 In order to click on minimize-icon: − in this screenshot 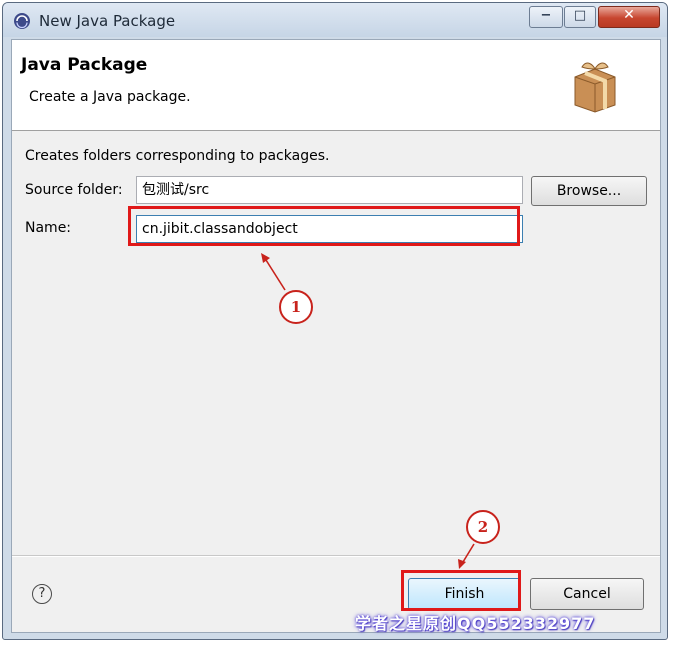, I will do `click(546, 15)`.